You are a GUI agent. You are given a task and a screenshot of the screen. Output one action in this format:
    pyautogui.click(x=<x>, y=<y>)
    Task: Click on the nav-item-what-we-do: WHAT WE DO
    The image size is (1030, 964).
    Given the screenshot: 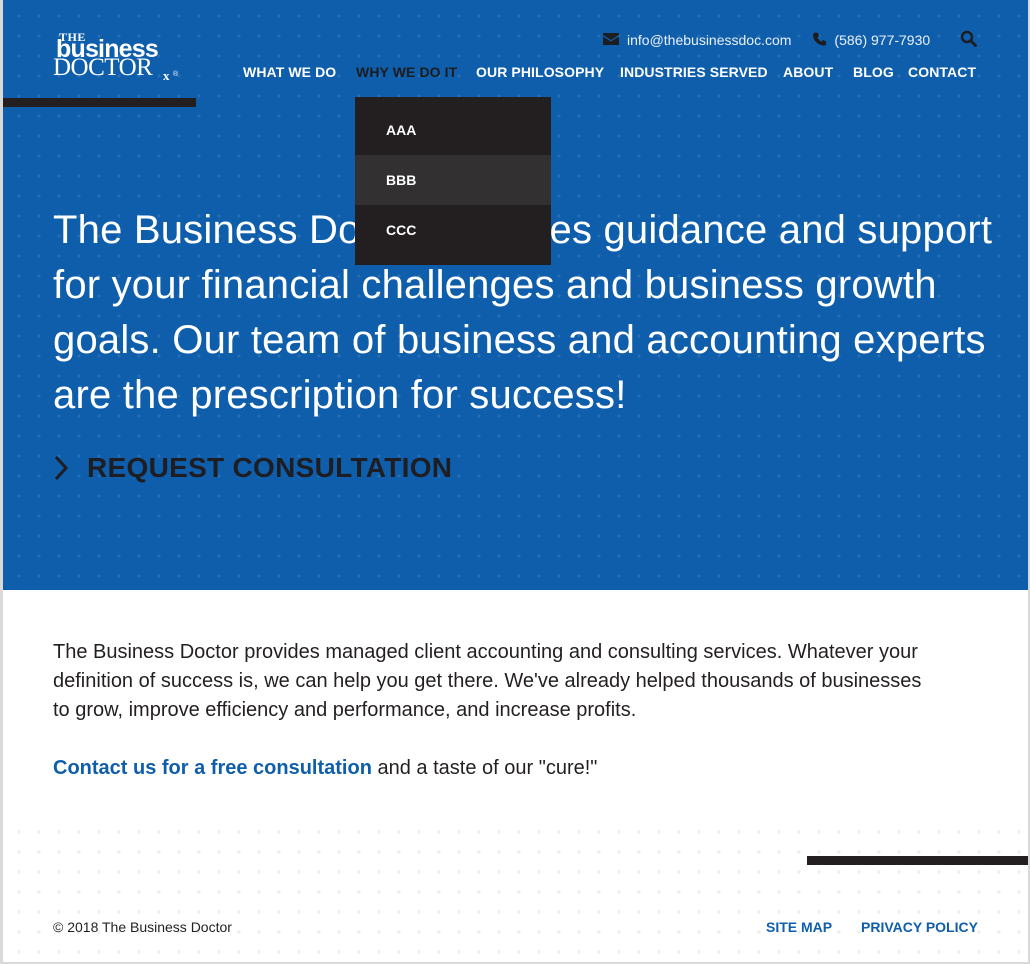 What is the action you would take?
    pyautogui.click(x=289, y=72)
    